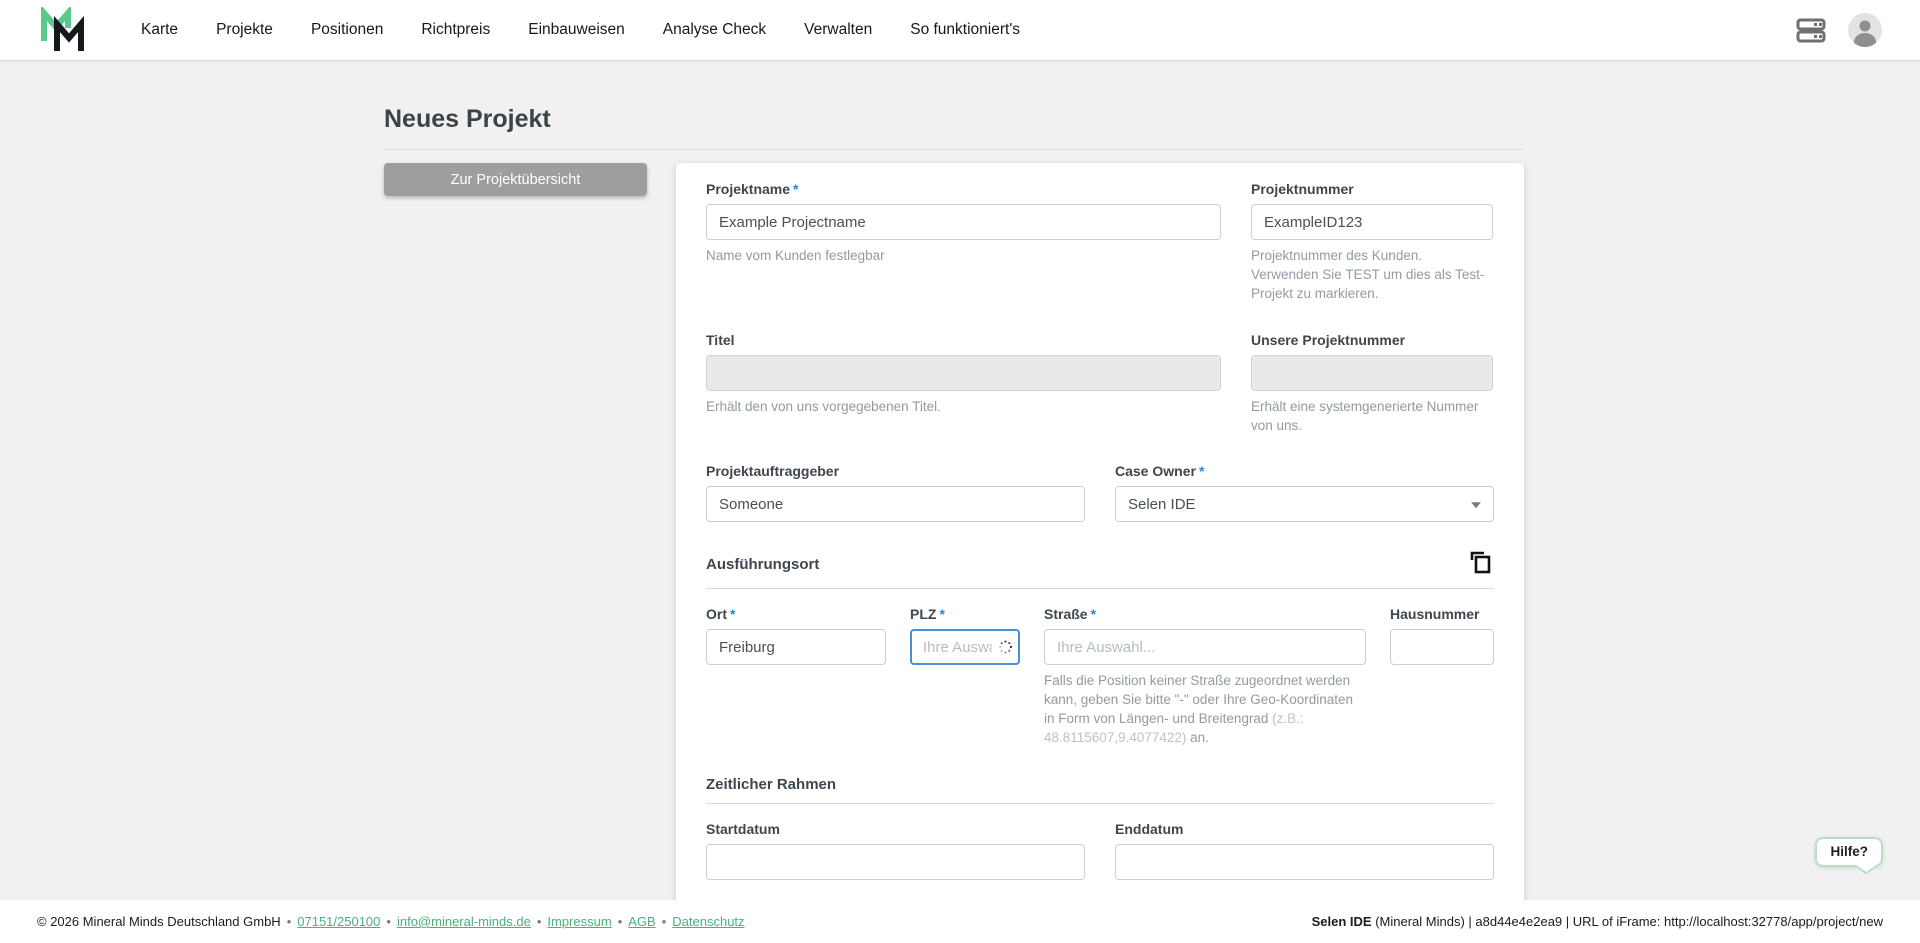  What do you see at coordinates (1442, 677) in the screenshot?
I see `field-hausnummer: Hausnummer` at bounding box center [1442, 677].